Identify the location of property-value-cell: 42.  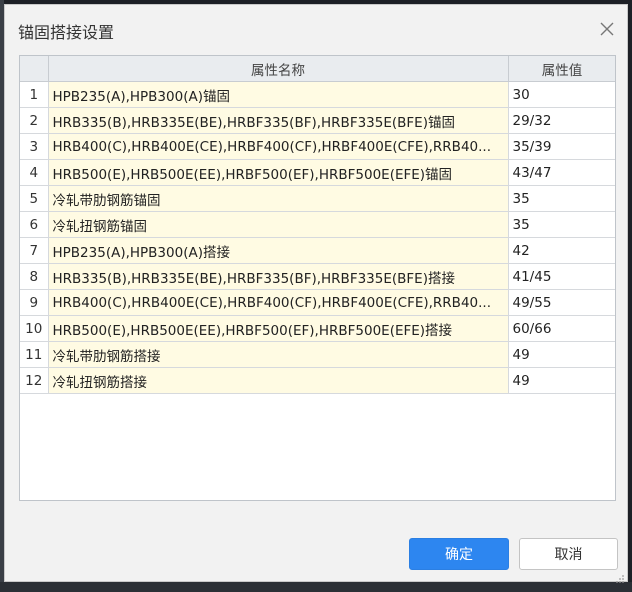
(561, 250).